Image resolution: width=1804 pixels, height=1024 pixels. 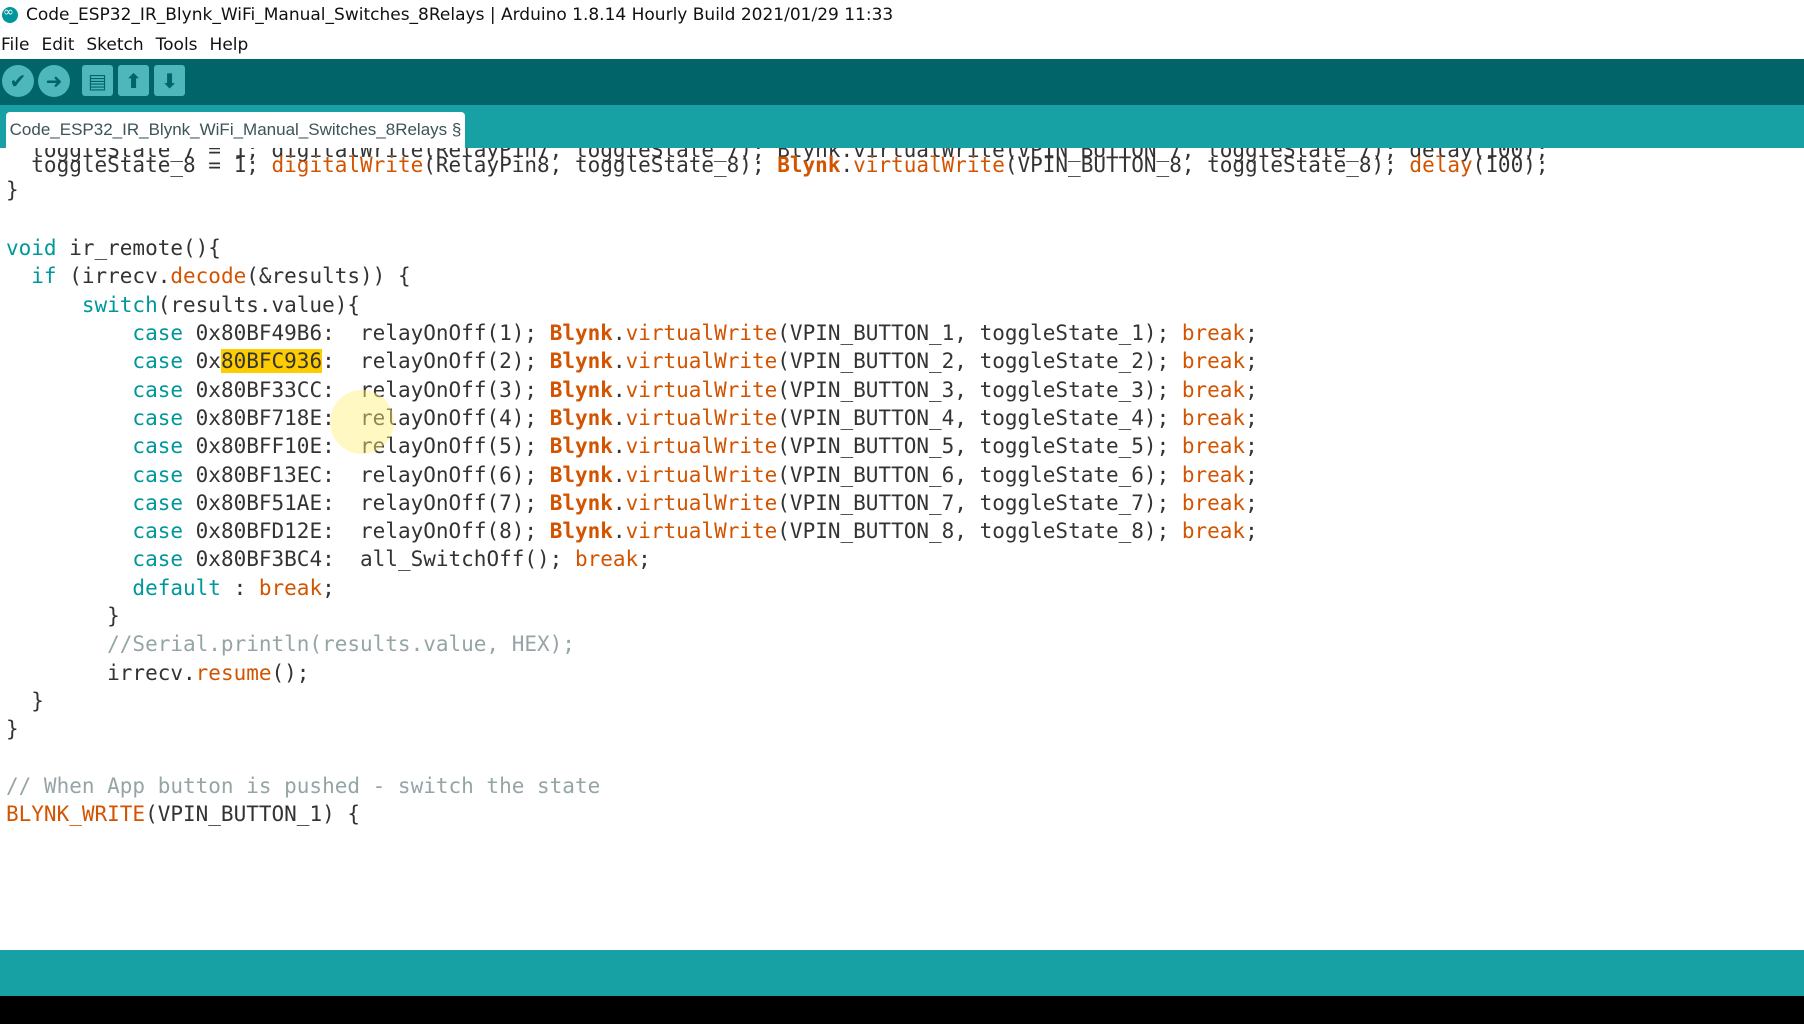 I want to click on verify-button: ✔, so click(x=18, y=81).